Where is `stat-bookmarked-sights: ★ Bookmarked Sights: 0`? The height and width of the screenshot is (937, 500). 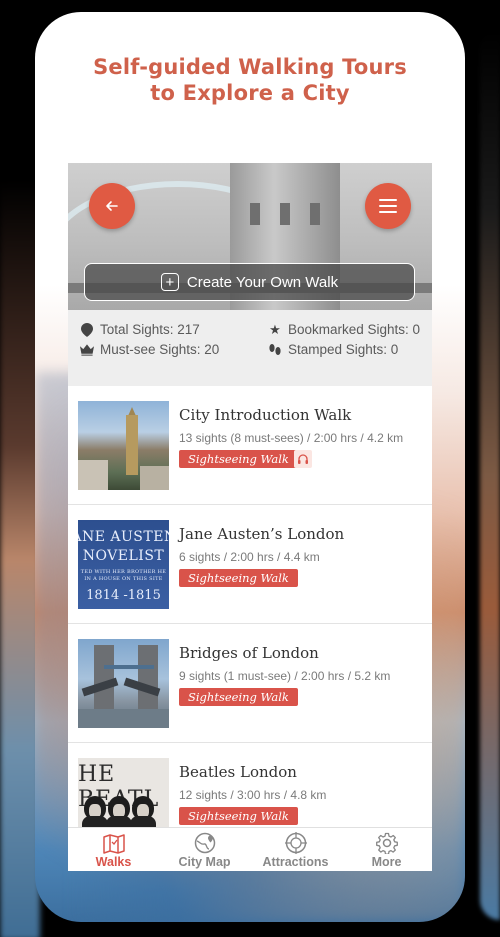
stat-bookmarked-sights: ★ Bookmarked Sights: 0 is located at coordinates (345, 329).